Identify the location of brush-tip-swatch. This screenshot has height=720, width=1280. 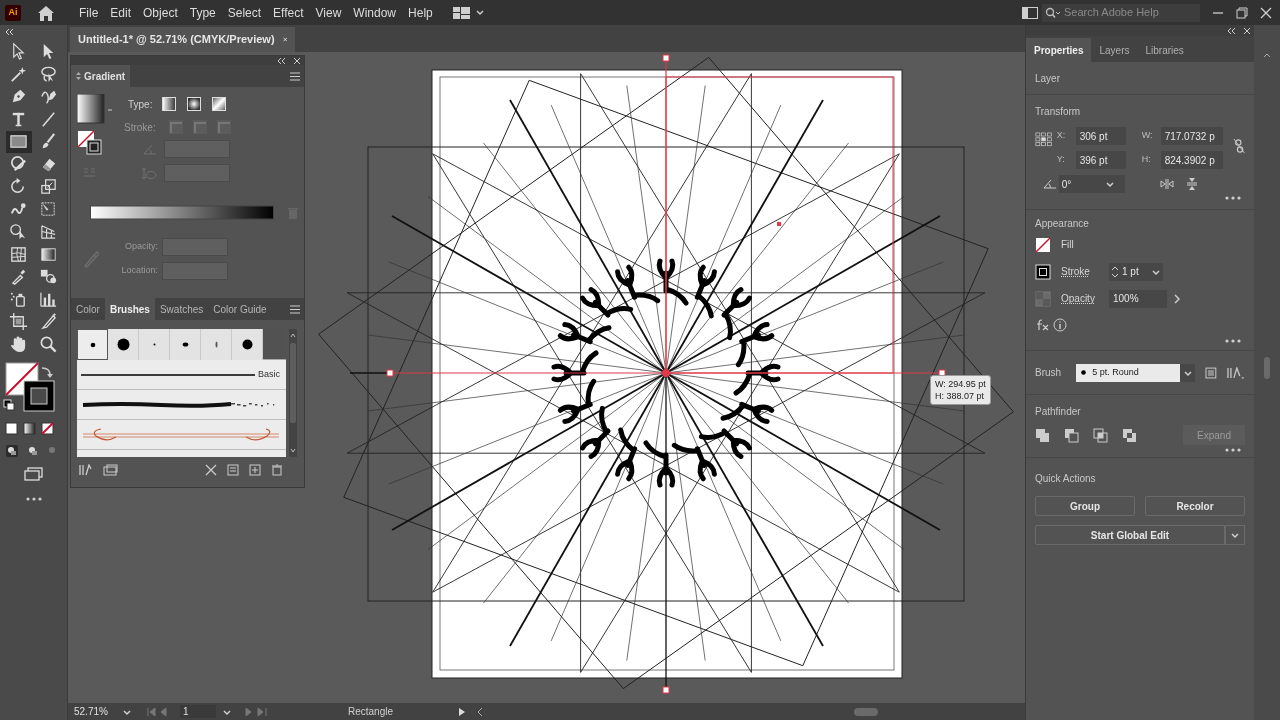
(92, 344).